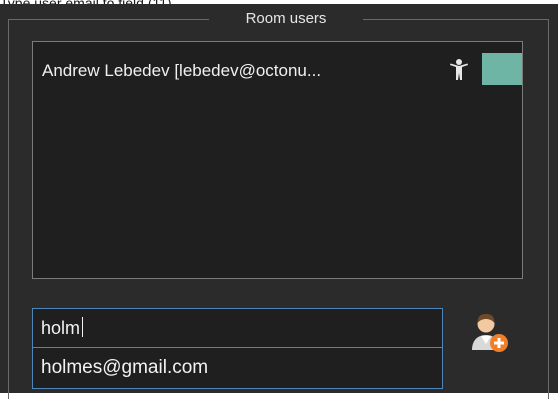  What do you see at coordinates (502, 69) in the screenshot?
I see `user-color-swatch` at bounding box center [502, 69].